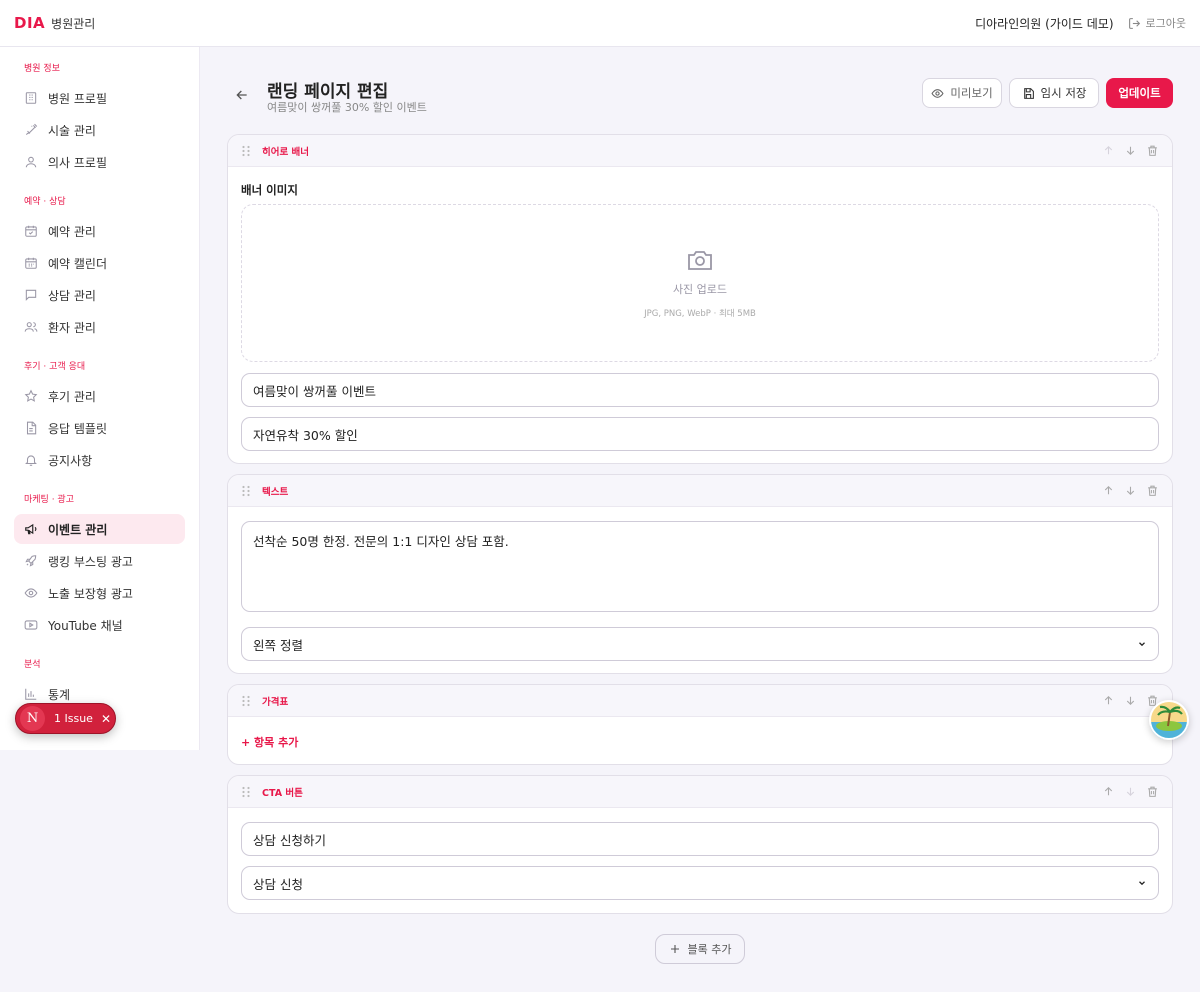  What do you see at coordinates (85, 625) in the screenshot?
I see `sidebar-item-label: YouTube 채널` at bounding box center [85, 625].